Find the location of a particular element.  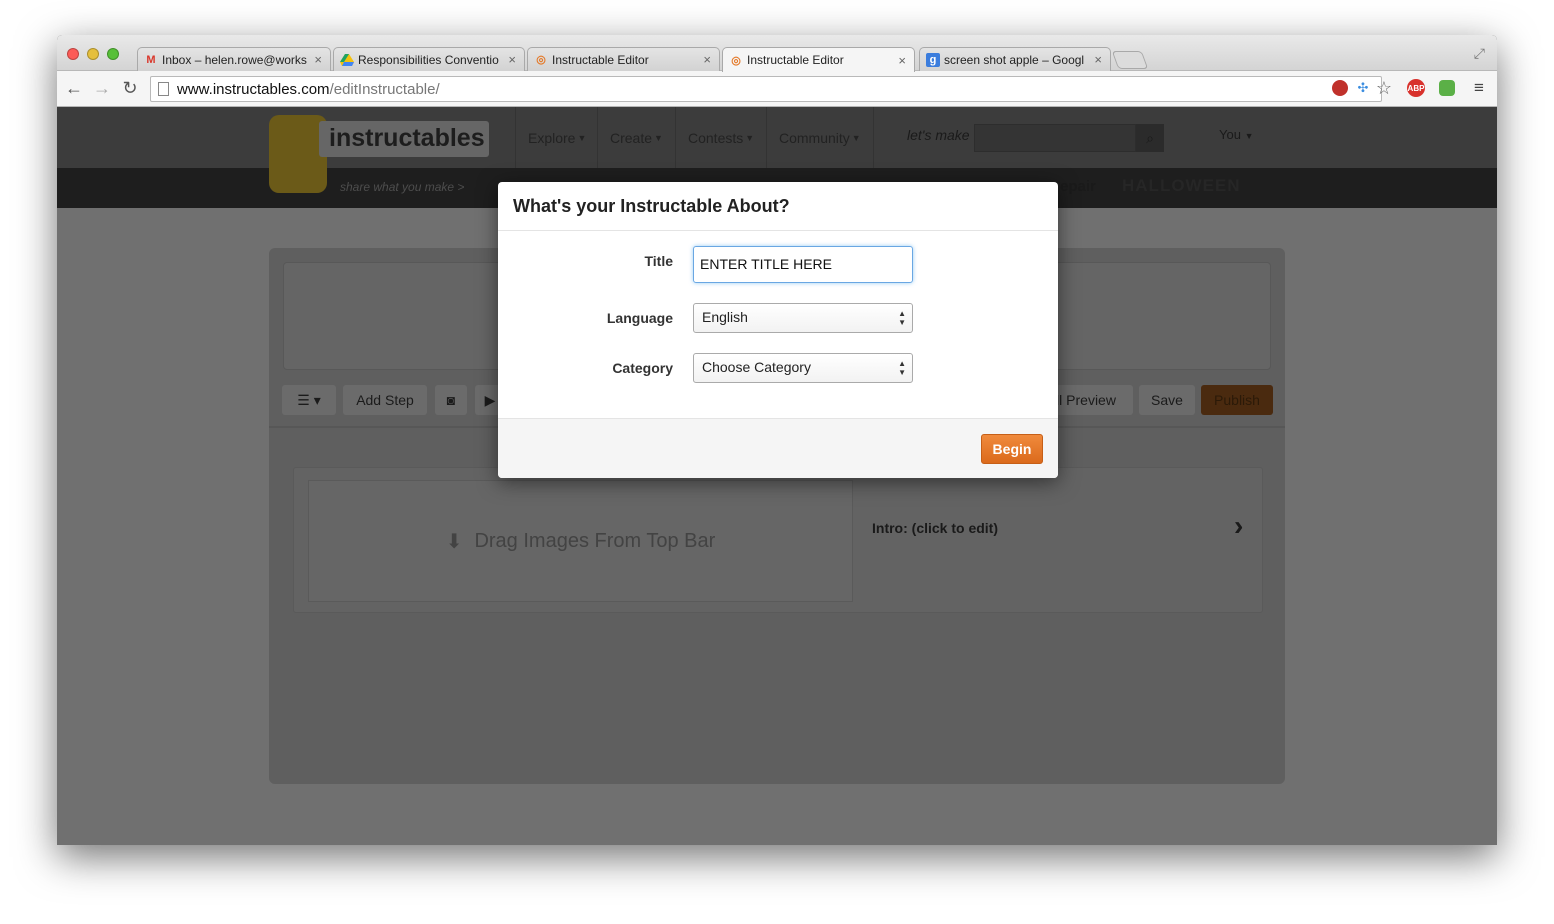

address-bar: www.instructables.com/editInstructable/ is located at coordinates (766, 89).